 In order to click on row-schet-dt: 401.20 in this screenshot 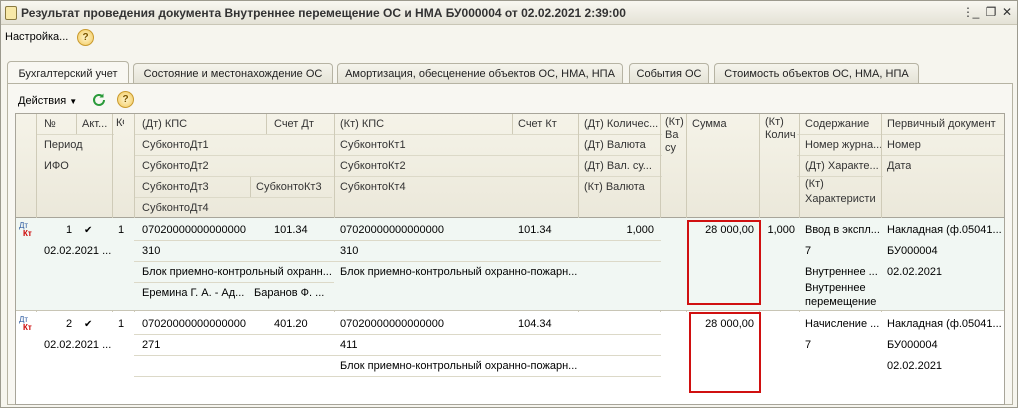, I will do `click(291, 324)`.